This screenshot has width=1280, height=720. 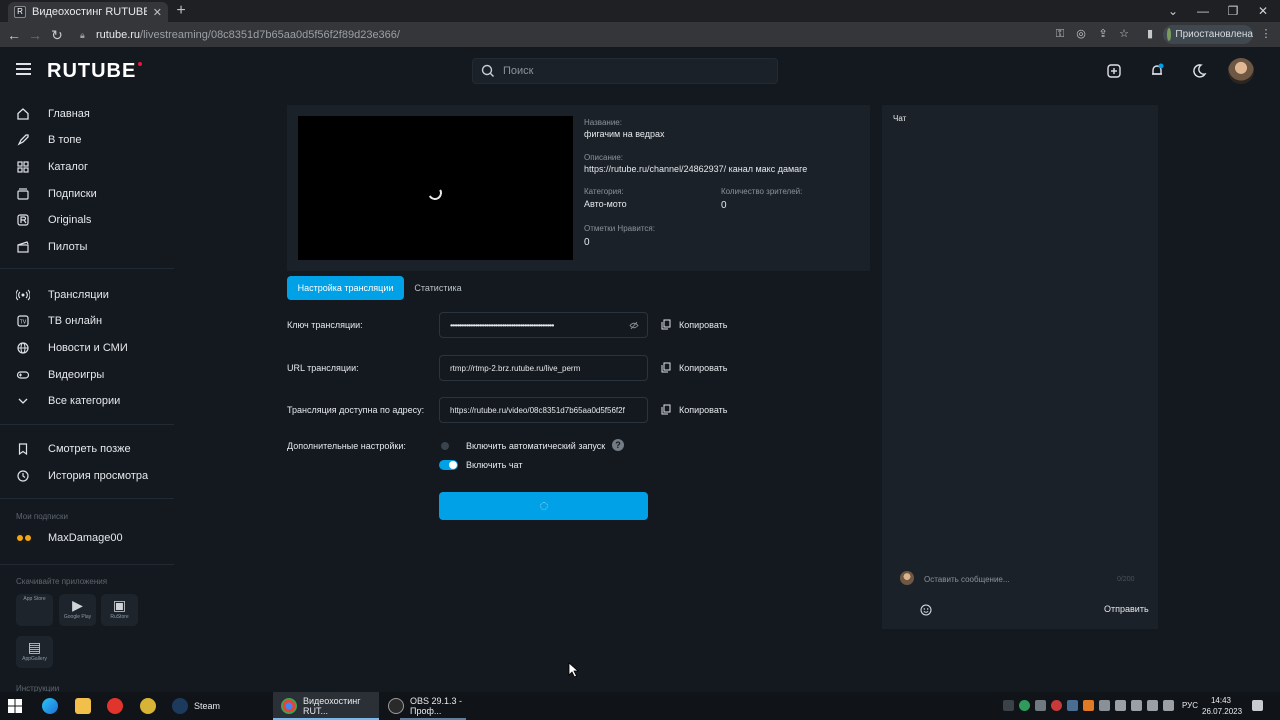 What do you see at coordinates (57, 35) in the screenshot?
I see `reload-icon: ↻` at bounding box center [57, 35].